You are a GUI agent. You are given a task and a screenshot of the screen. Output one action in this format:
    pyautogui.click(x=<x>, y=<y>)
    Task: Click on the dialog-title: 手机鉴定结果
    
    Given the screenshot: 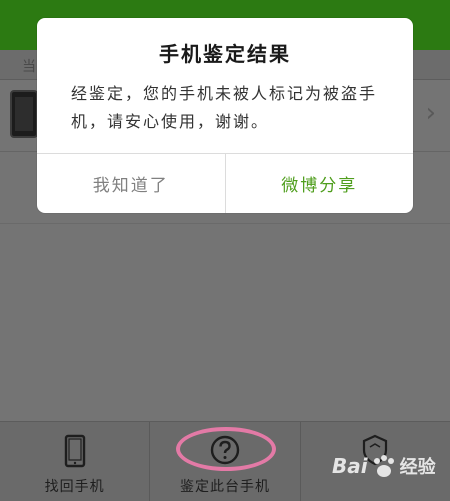 What is the action you would take?
    pyautogui.click(x=225, y=54)
    